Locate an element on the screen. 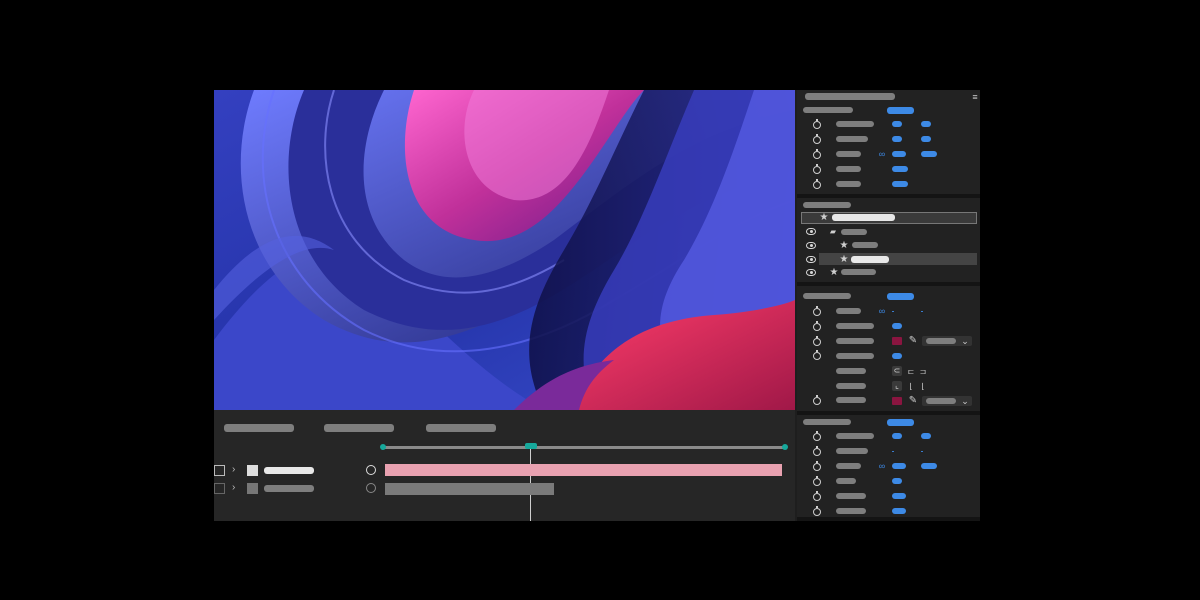 This screenshot has height=600, width=1200. join-bevel-icon: ⌊ is located at coordinates (923, 387).